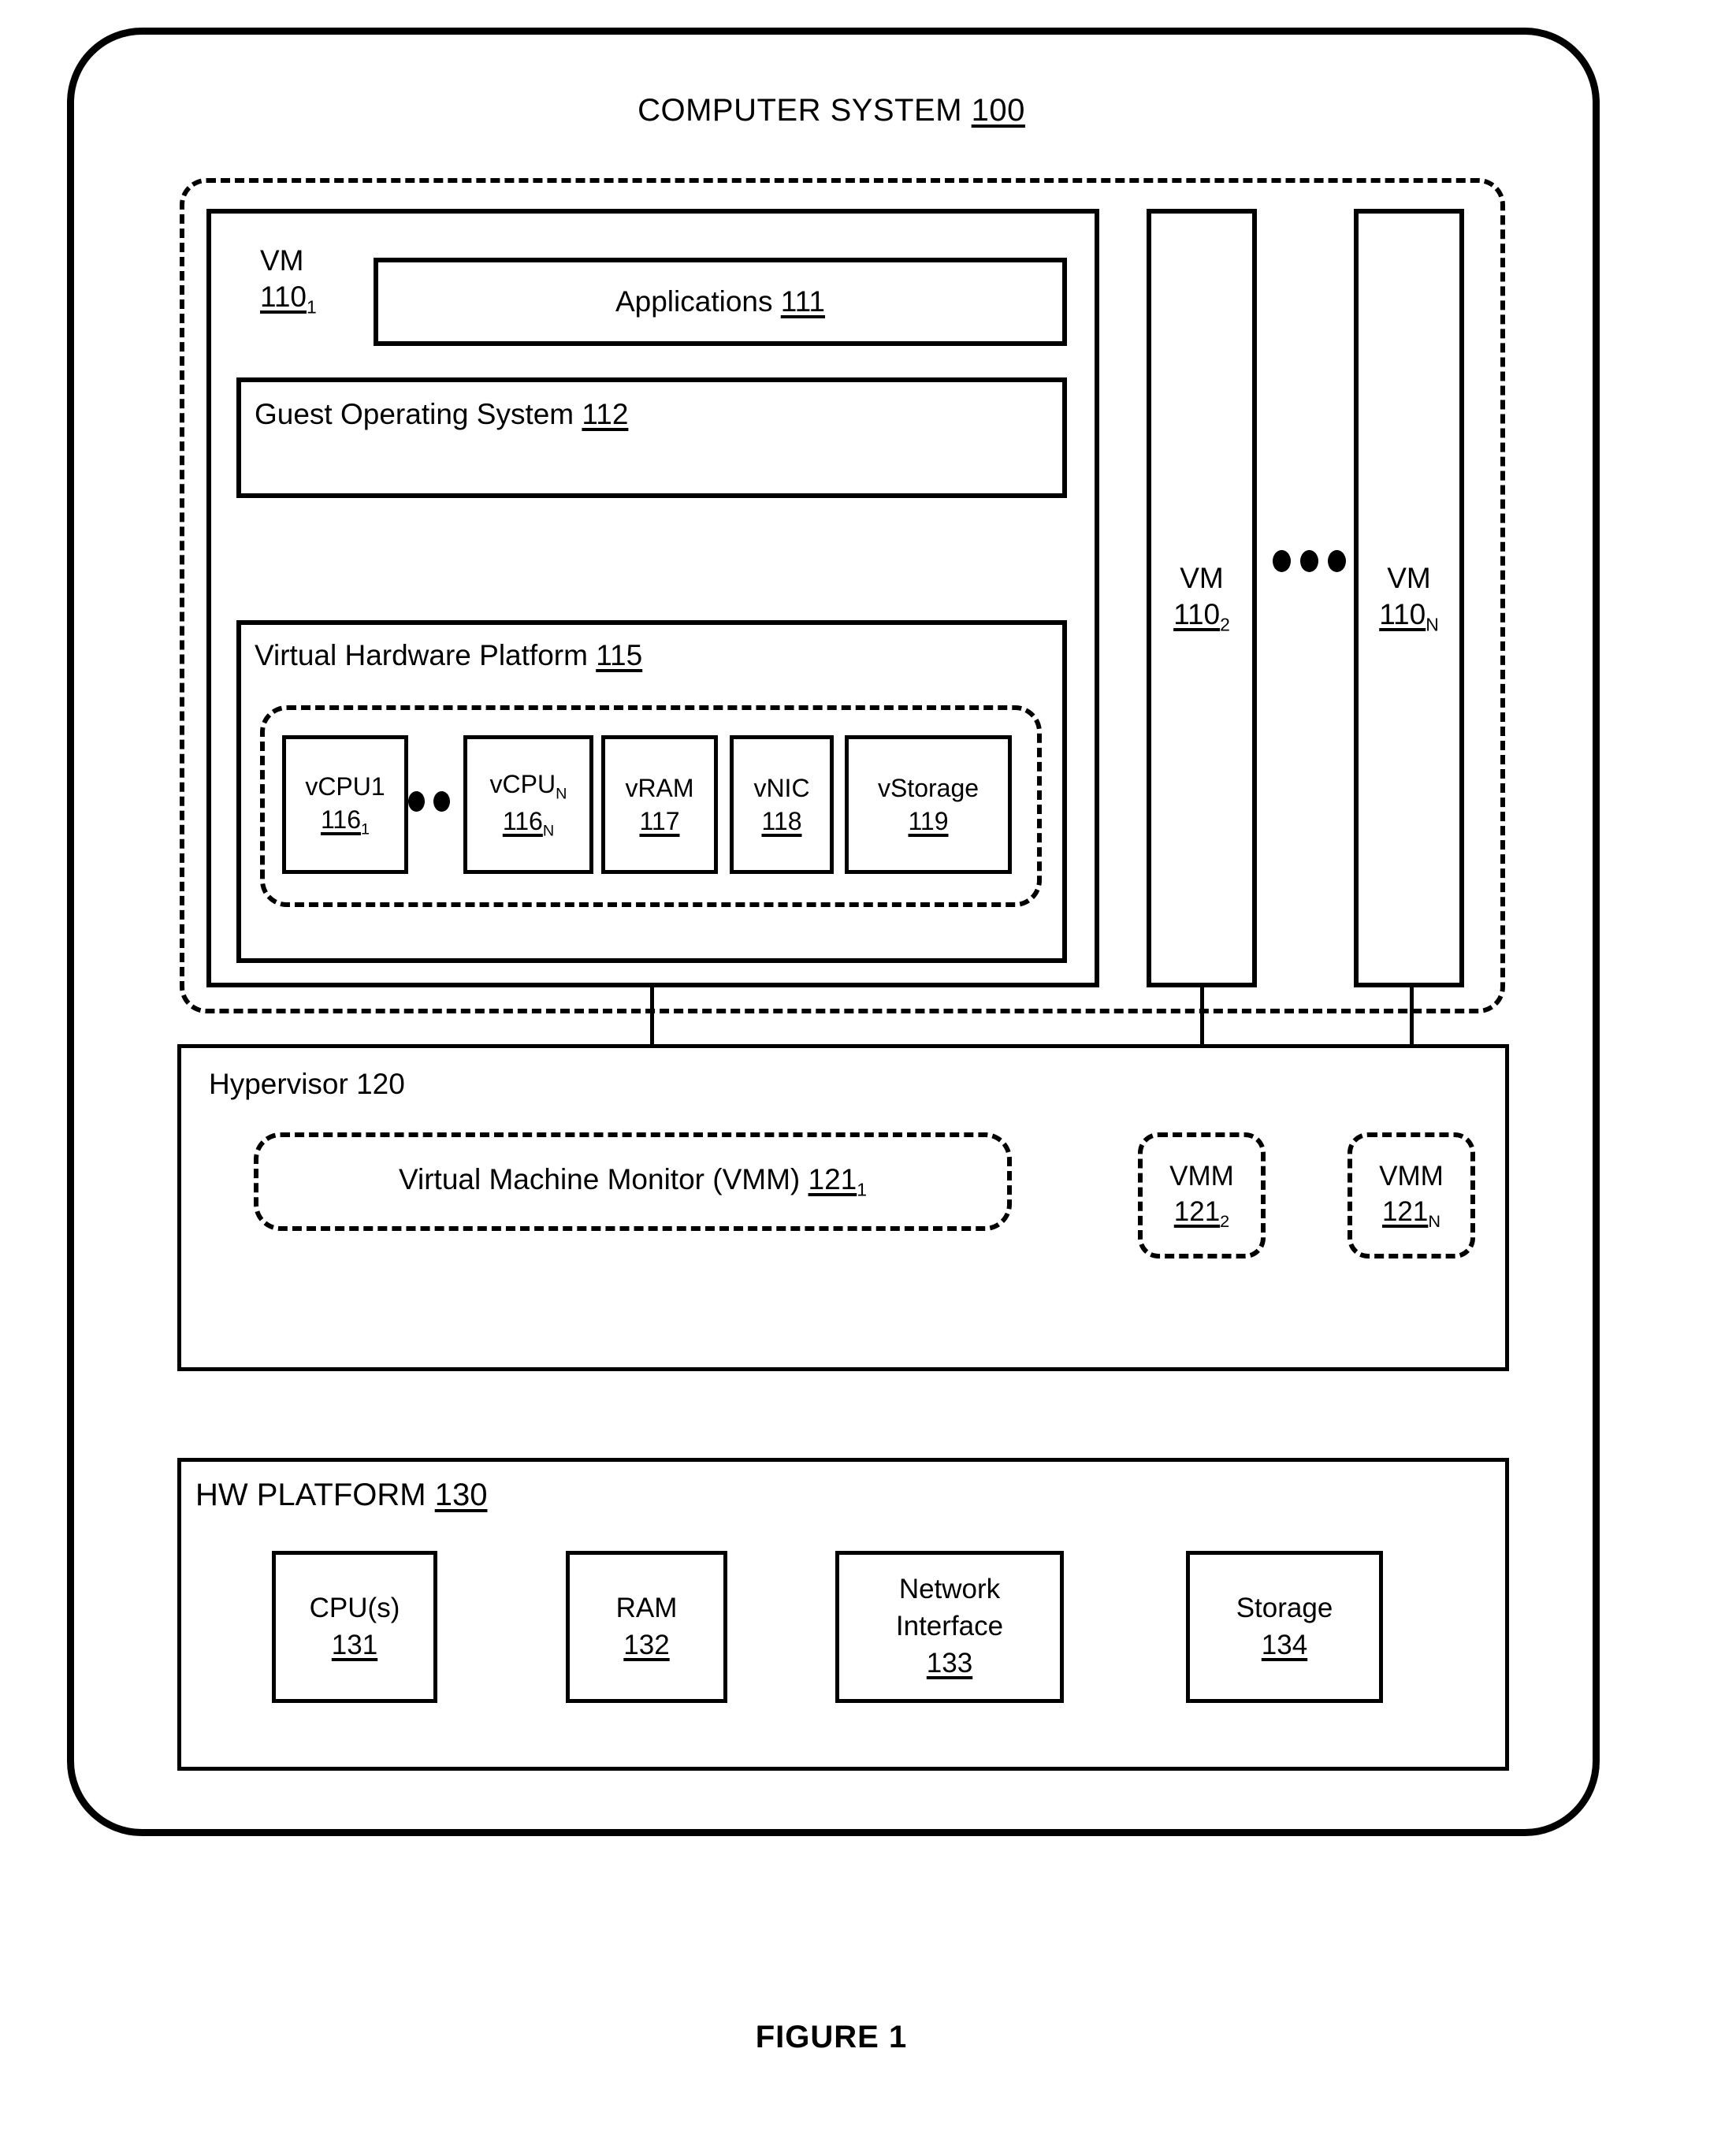  I want to click on vm-column-2: VM 1102, so click(1202, 598).